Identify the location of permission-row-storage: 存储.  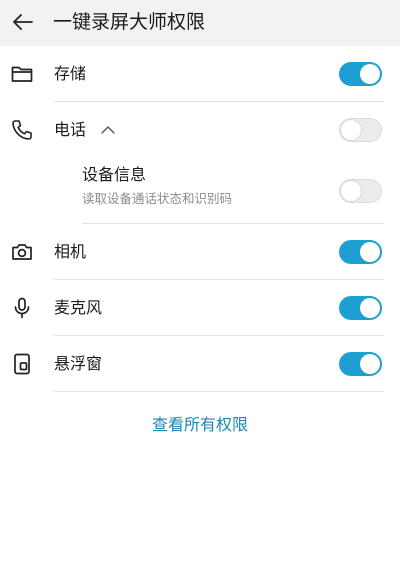
(200, 74).